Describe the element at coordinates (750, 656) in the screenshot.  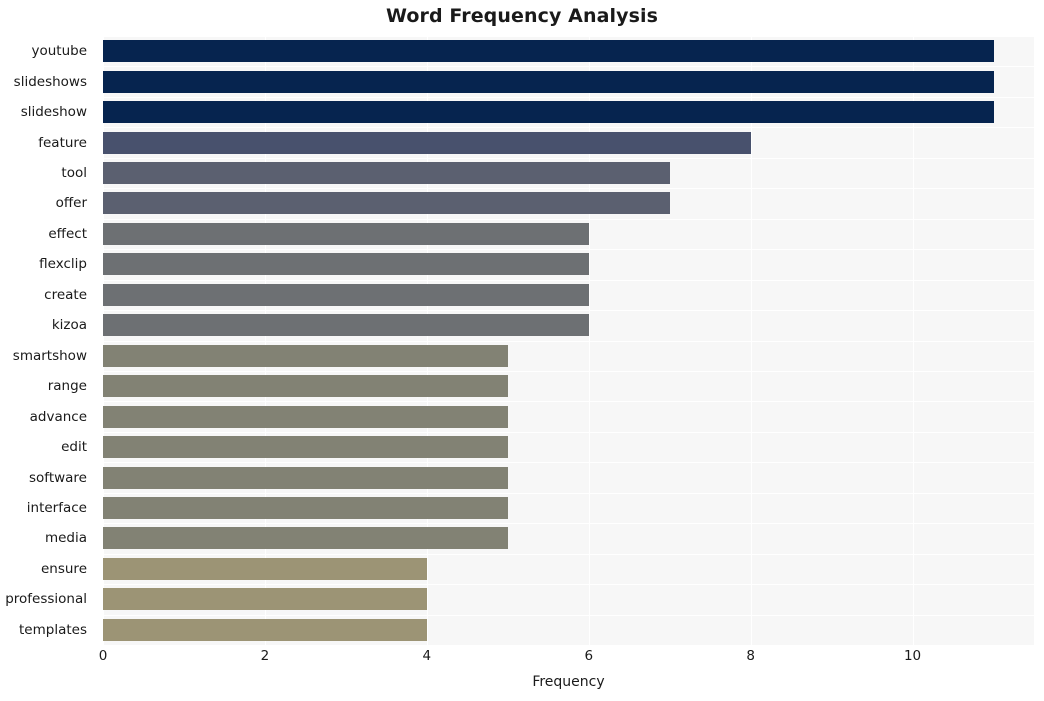
I see `x-axis-tick-label: 8` at that location.